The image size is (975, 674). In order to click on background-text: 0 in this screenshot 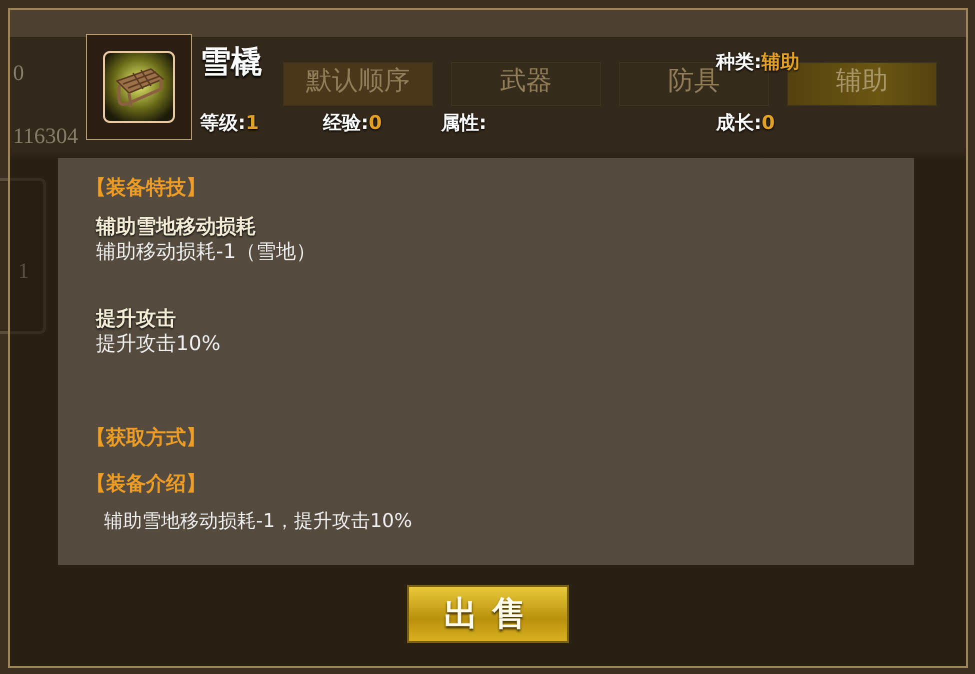, I will do `click(18, 73)`.